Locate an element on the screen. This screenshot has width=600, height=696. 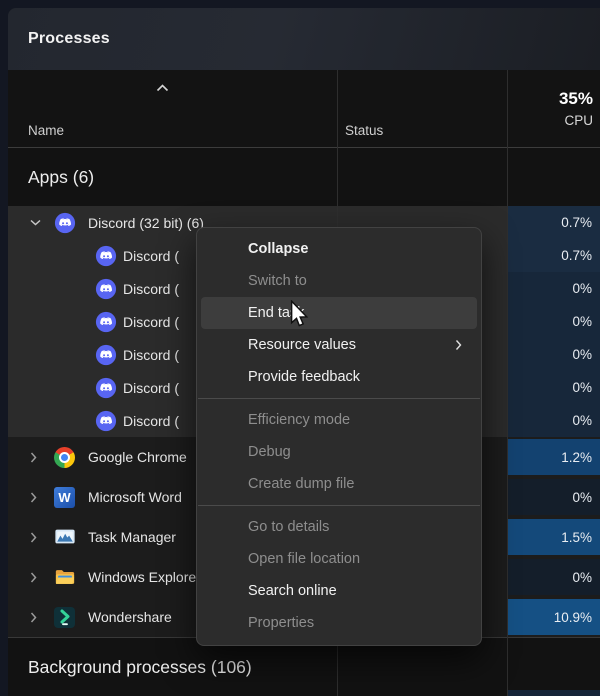
menu-item-efficiency-mode: Efficiency mode is located at coordinates (339, 420).